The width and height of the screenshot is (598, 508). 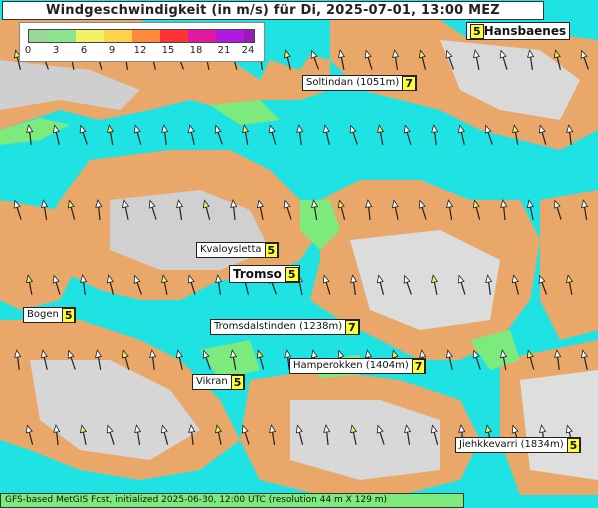 I want to click on place-label-soltindan: Soltindan (1051m) 7, so click(x=359, y=83).